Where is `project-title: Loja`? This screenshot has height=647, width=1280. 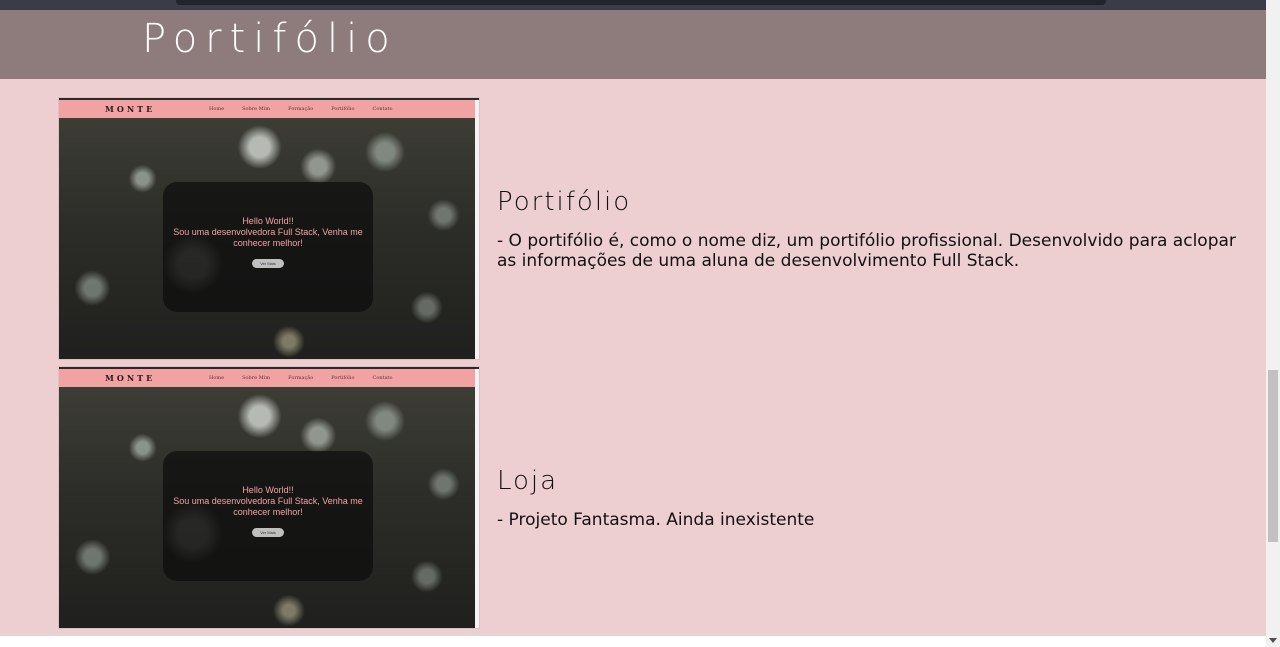 project-title: Loja is located at coordinates (528, 481).